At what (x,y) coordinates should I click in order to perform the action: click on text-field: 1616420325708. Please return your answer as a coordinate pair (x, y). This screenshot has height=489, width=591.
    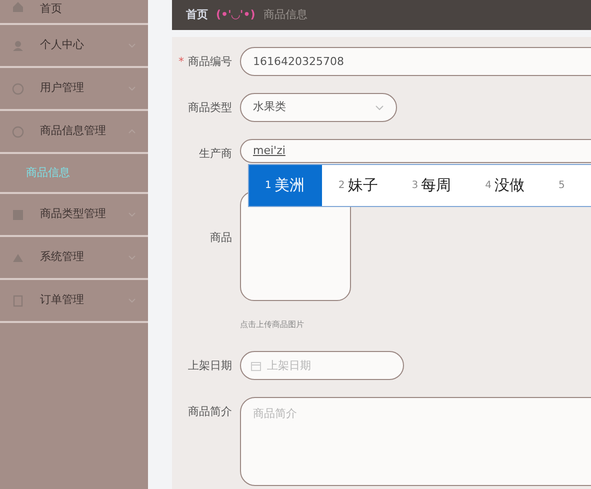
    Looking at the image, I should click on (415, 61).